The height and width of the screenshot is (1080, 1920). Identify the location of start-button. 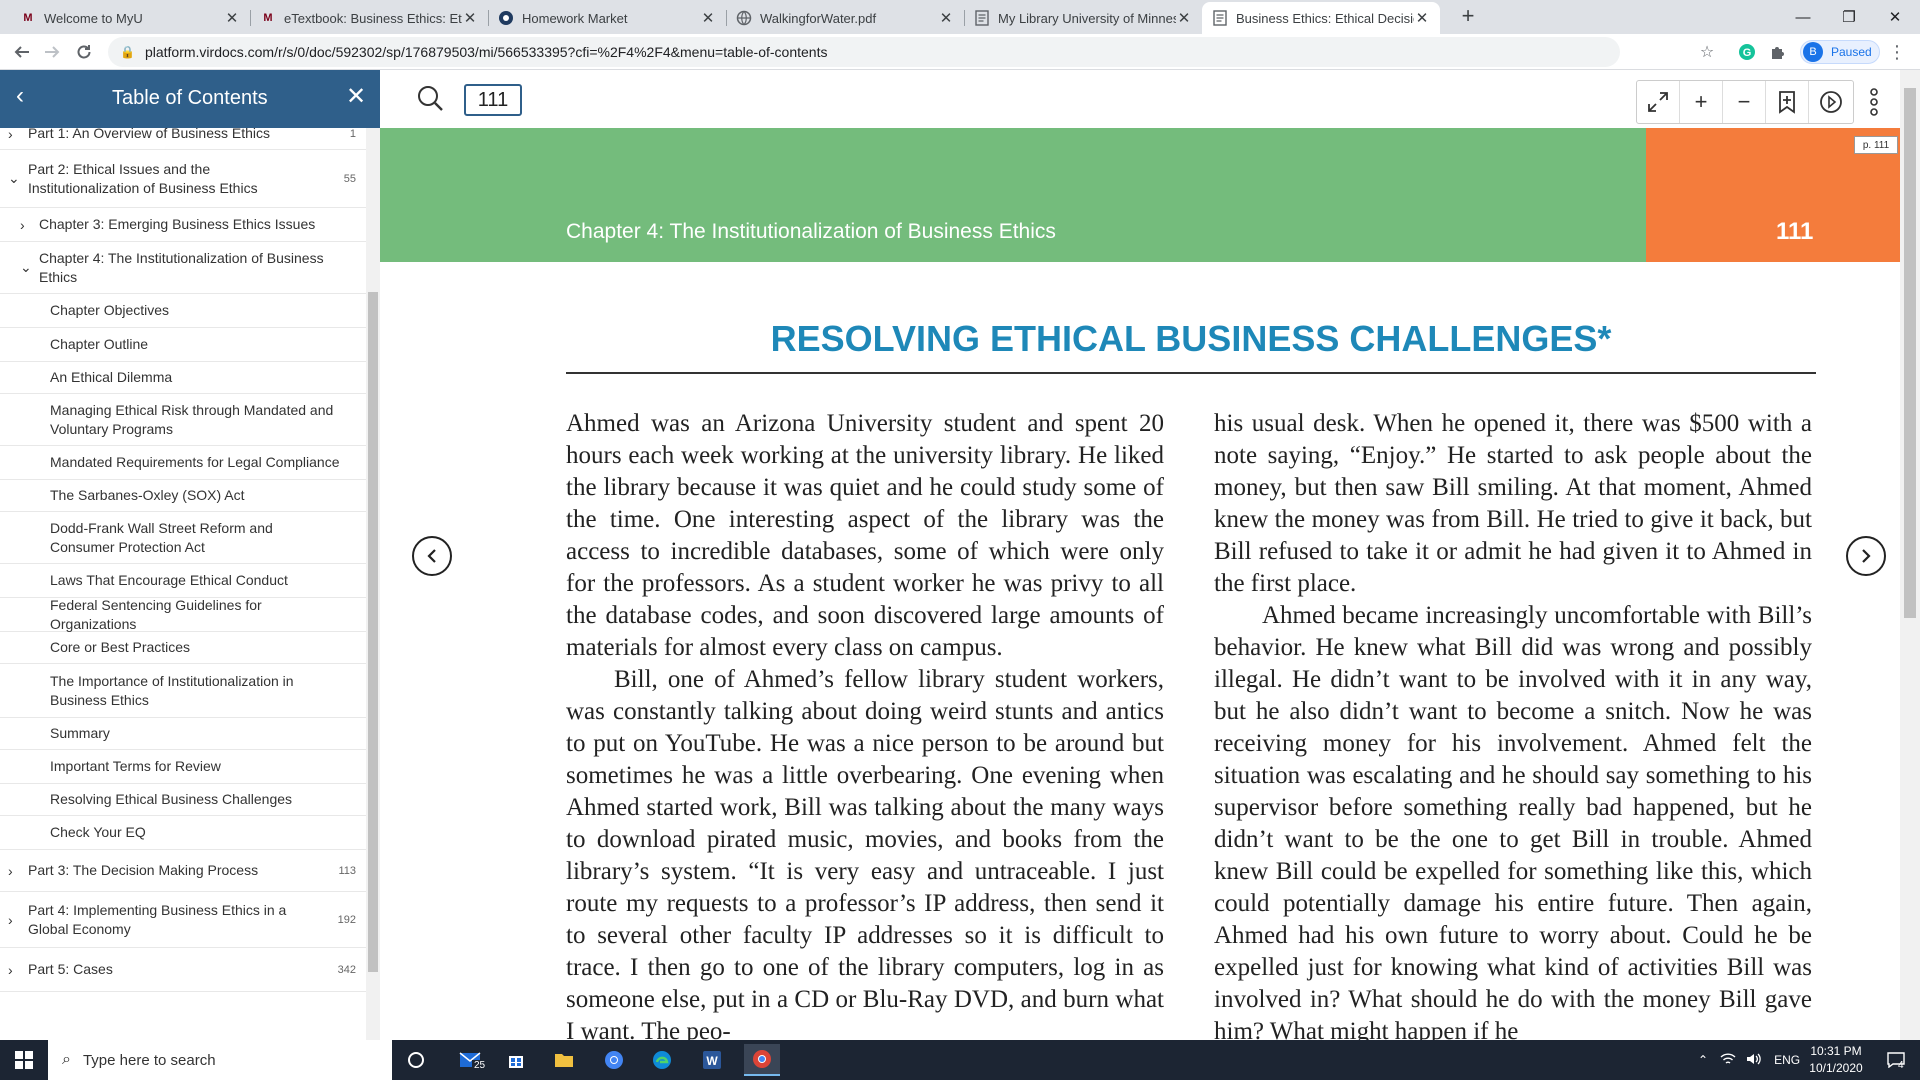
(24, 1060).